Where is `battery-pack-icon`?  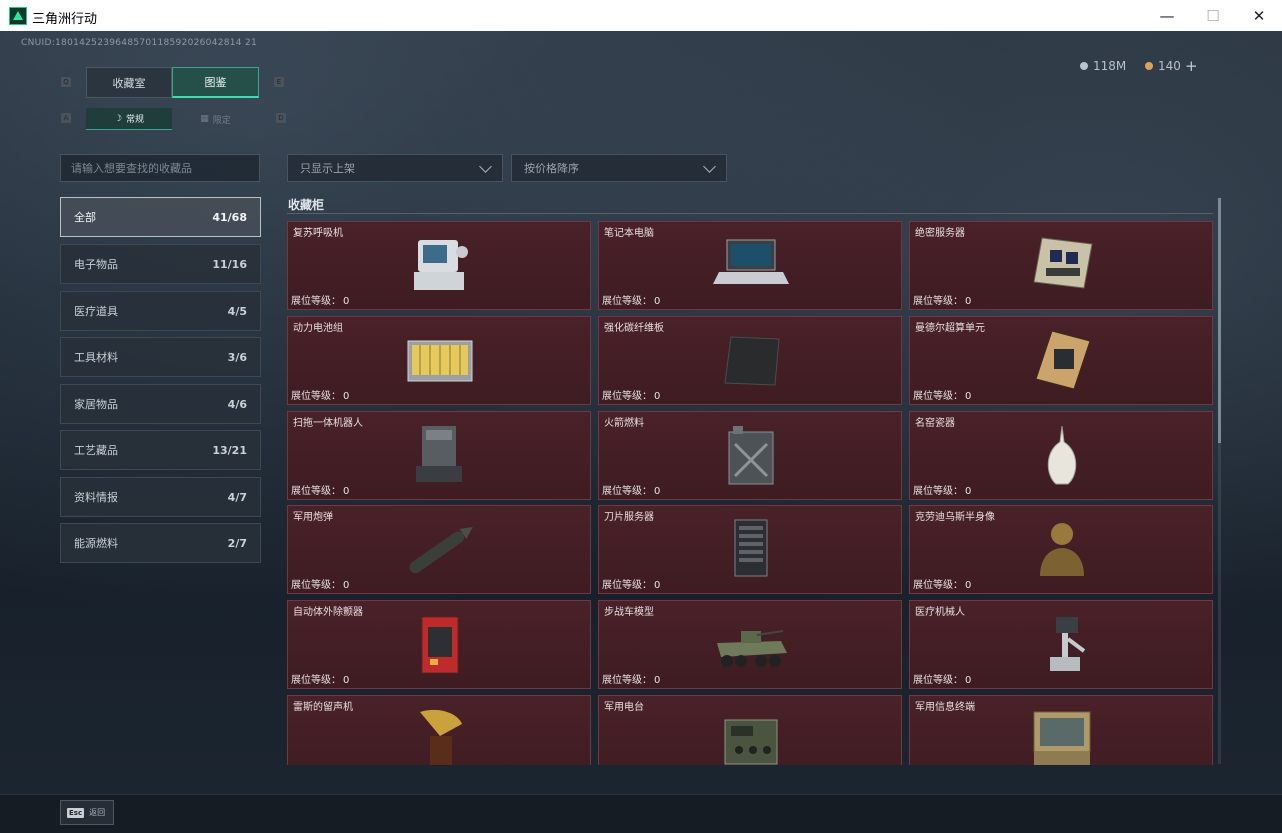
battery-pack-icon is located at coordinates (440, 360).